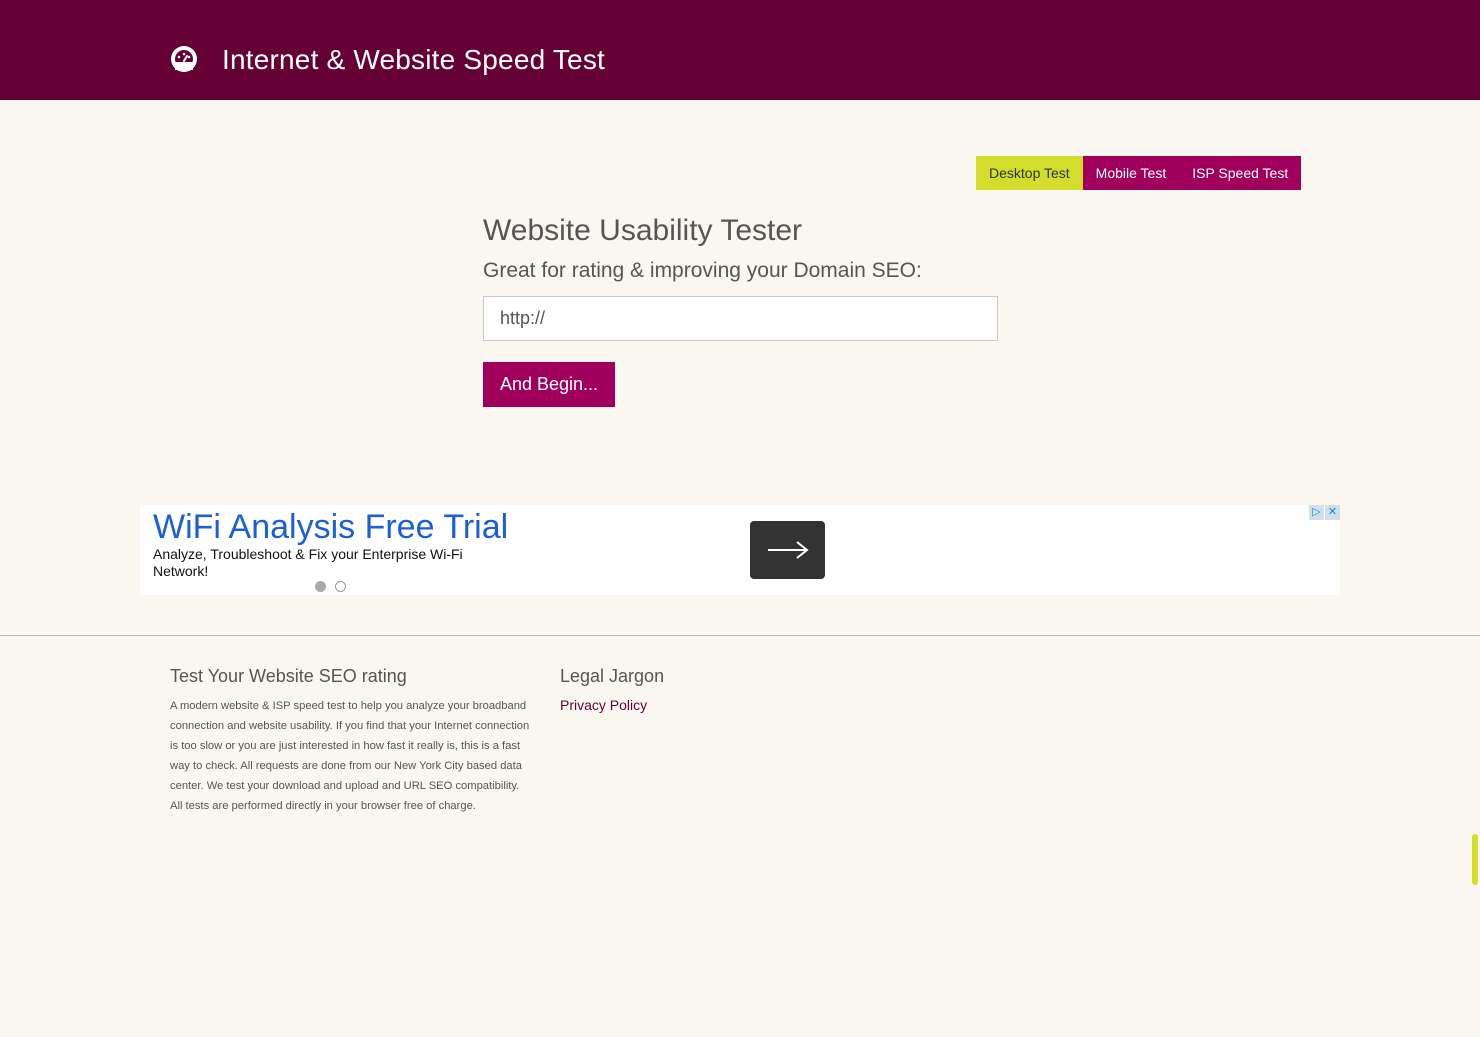  What do you see at coordinates (740, 635) in the screenshot?
I see `footer-divider` at bounding box center [740, 635].